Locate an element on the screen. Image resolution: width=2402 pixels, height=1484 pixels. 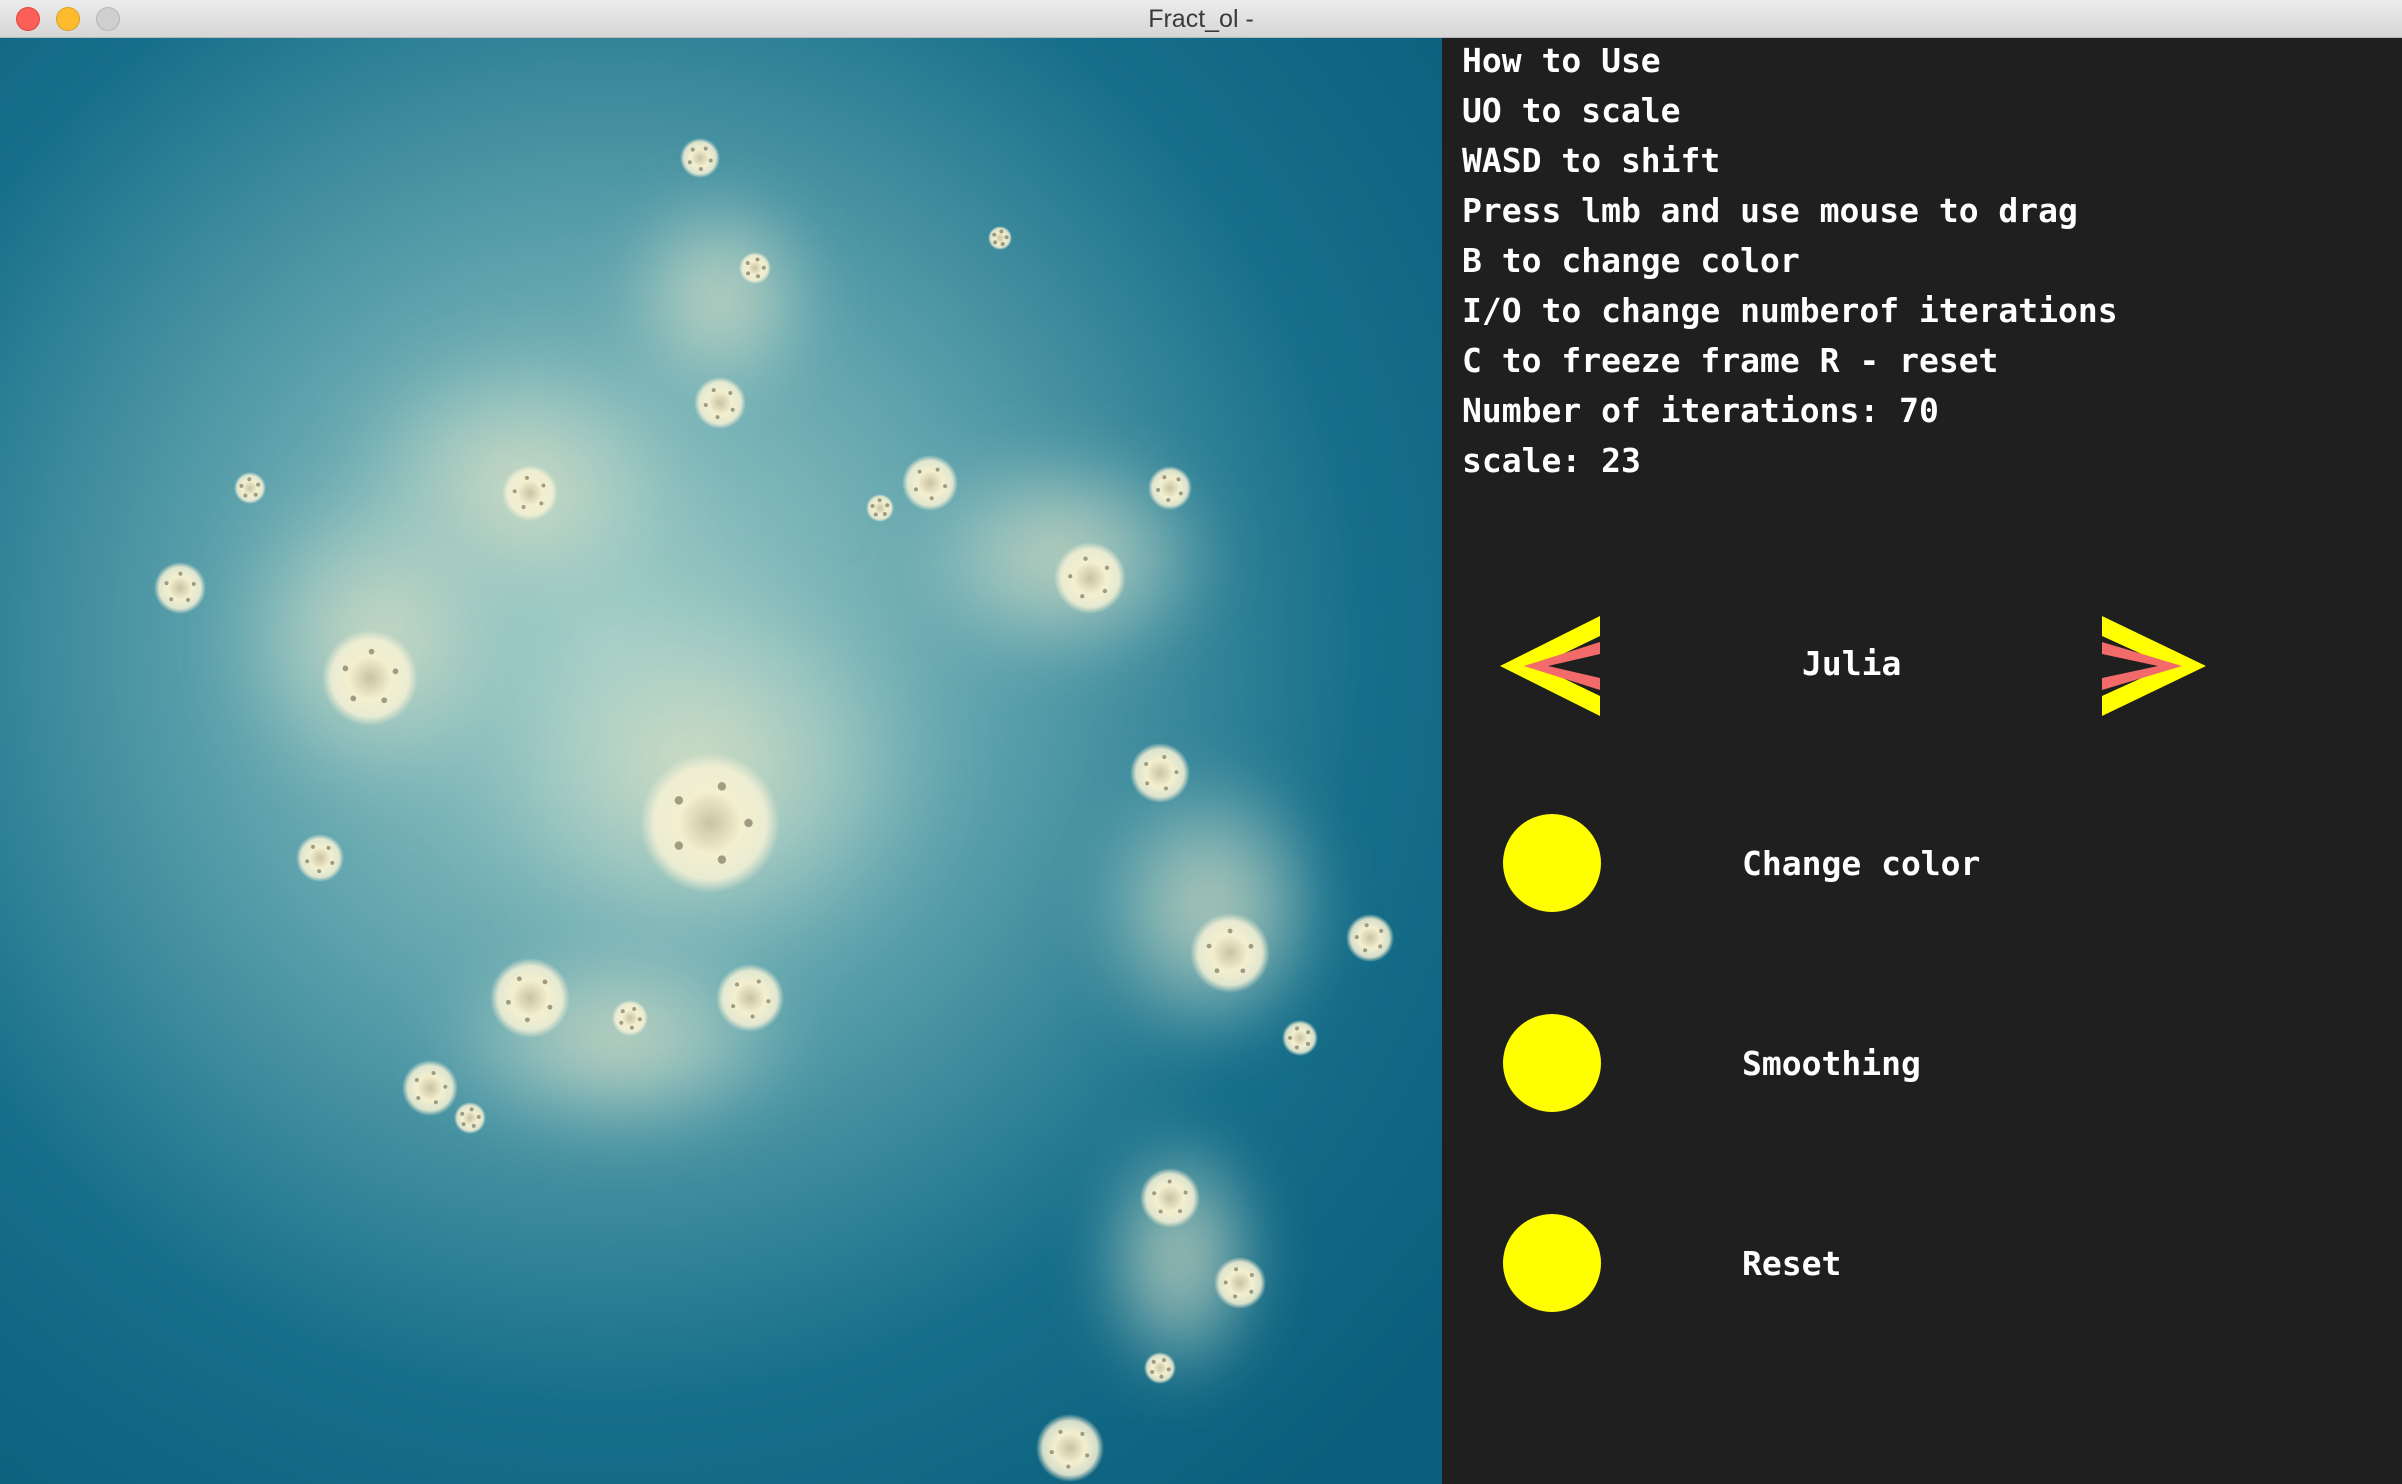
title-bar: Fract_ol - is located at coordinates (1201, 19).